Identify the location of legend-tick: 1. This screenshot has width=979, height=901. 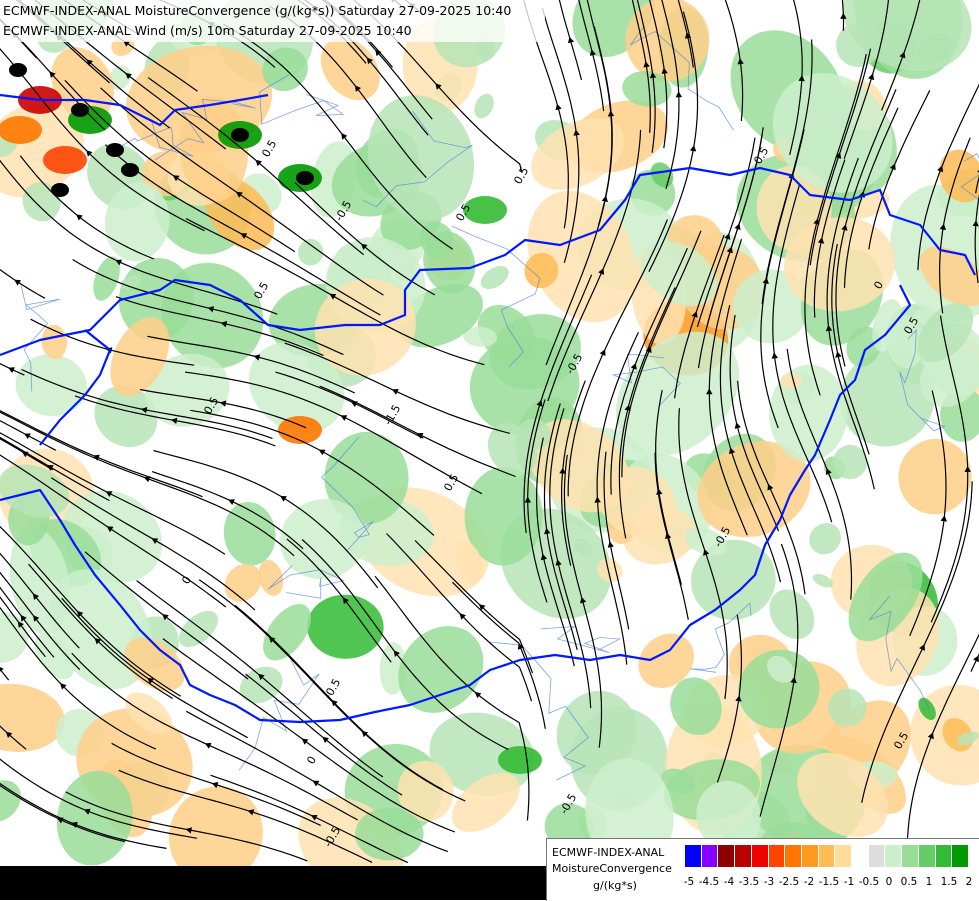
(929, 882).